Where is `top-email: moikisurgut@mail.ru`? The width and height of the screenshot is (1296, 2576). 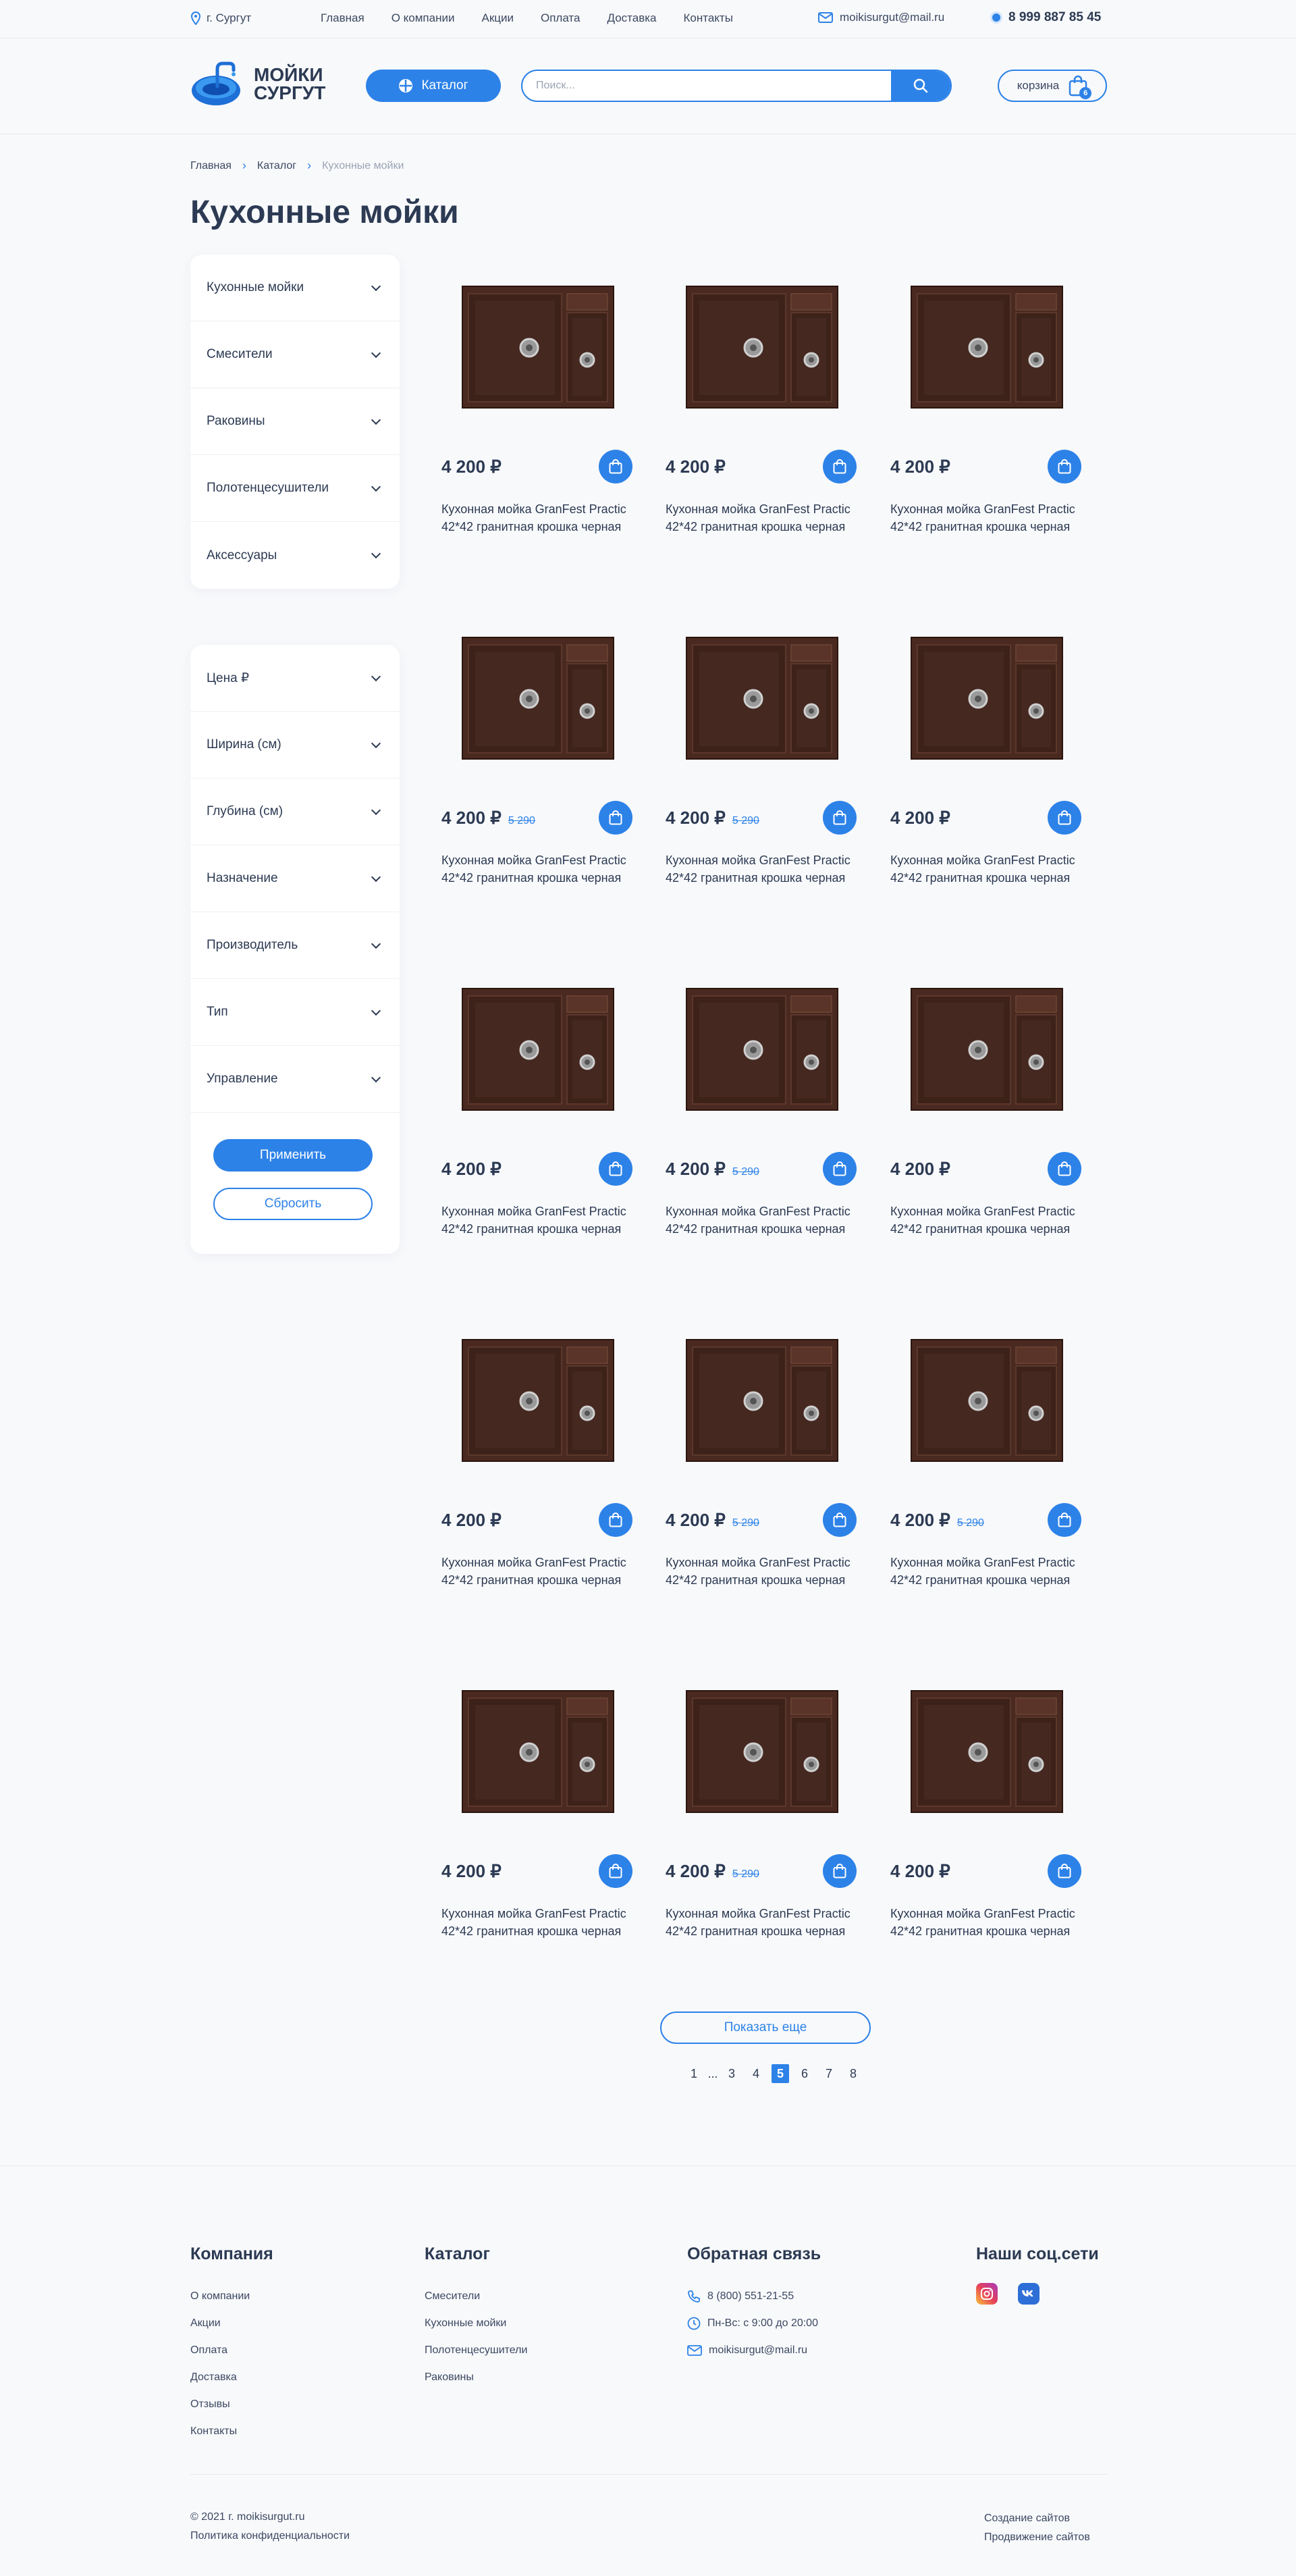
top-email: moikisurgut@mail.ru is located at coordinates (881, 17).